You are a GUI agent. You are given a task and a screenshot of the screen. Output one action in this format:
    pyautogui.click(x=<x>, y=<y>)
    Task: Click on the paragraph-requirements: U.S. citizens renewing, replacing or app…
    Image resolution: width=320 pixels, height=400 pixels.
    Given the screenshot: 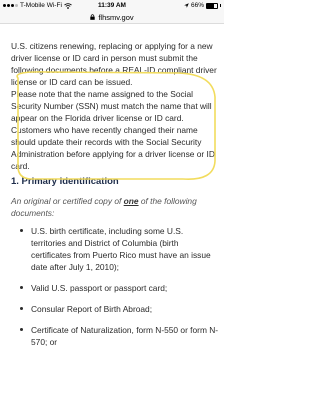 What is the action you would take?
    pyautogui.click(x=114, y=64)
    